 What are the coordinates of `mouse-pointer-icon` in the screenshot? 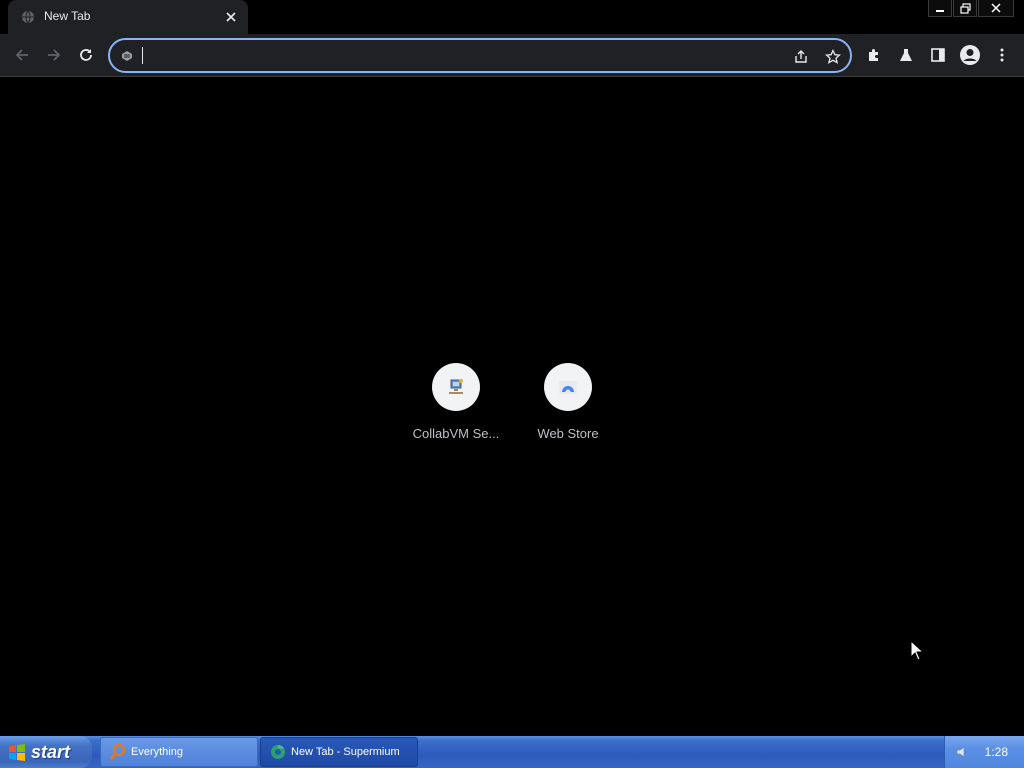 It's located at (917, 650).